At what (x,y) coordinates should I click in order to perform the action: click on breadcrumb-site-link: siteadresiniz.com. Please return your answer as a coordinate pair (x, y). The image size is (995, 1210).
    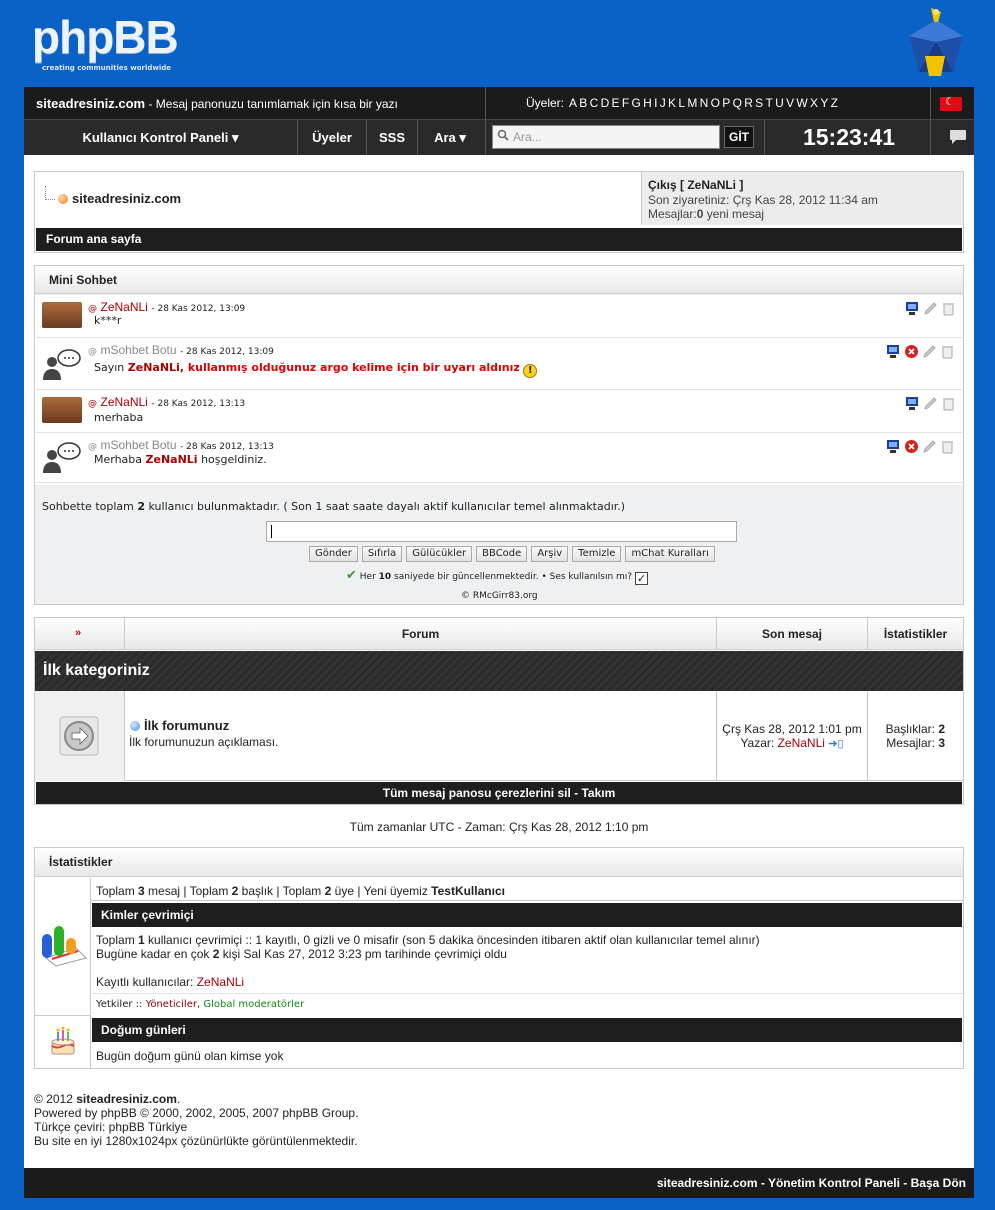
    Looking at the image, I should click on (126, 198).